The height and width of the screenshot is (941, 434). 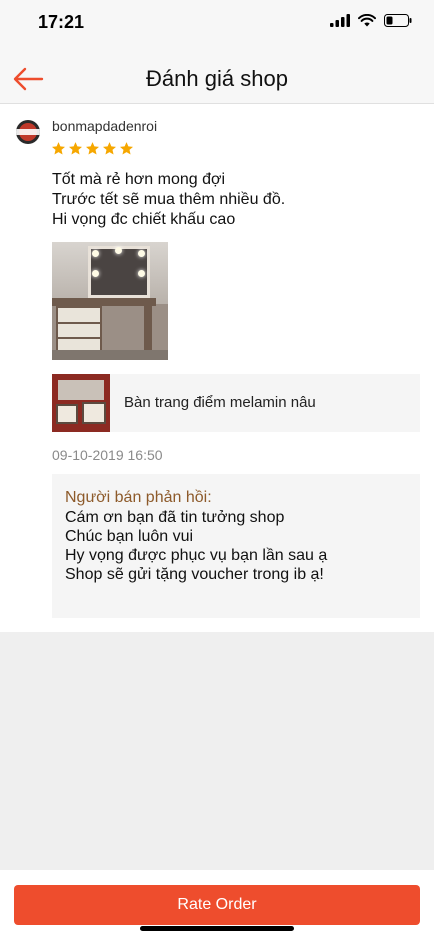 What do you see at coordinates (104, 126) in the screenshot?
I see `reviewer-username: bonmapdadenroi` at bounding box center [104, 126].